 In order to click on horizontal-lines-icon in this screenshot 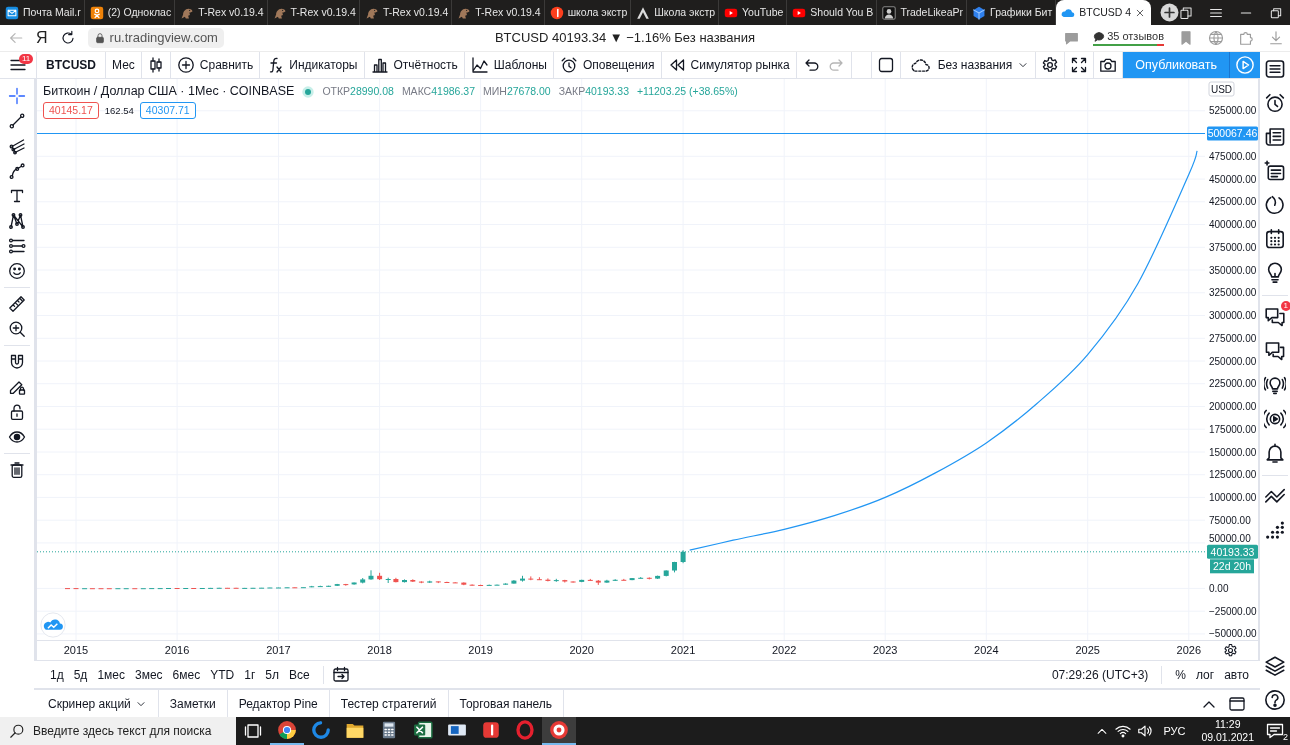, I will do `click(17, 245)`.